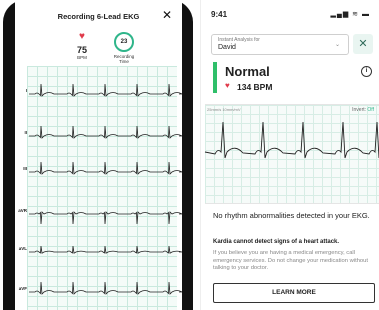  Describe the element at coordinates (105, 90) in the screenshot. I see `lead-trace-i` at that location.